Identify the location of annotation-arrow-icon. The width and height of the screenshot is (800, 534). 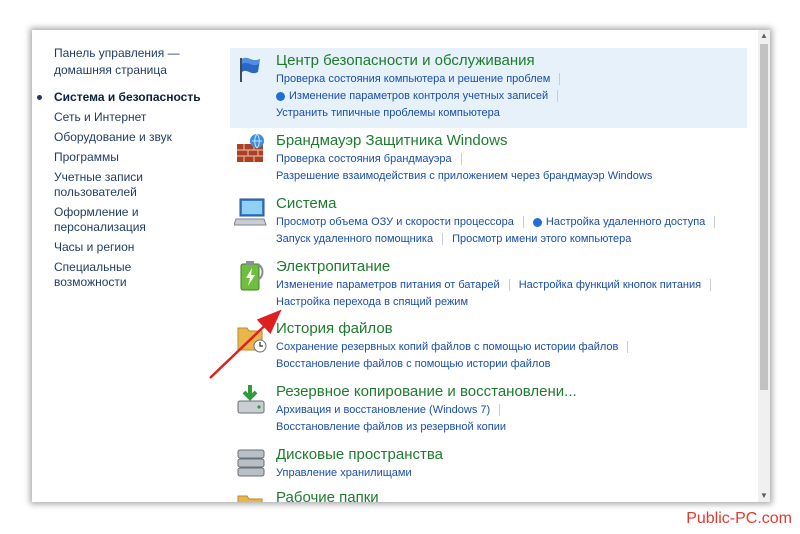
(245, 344).